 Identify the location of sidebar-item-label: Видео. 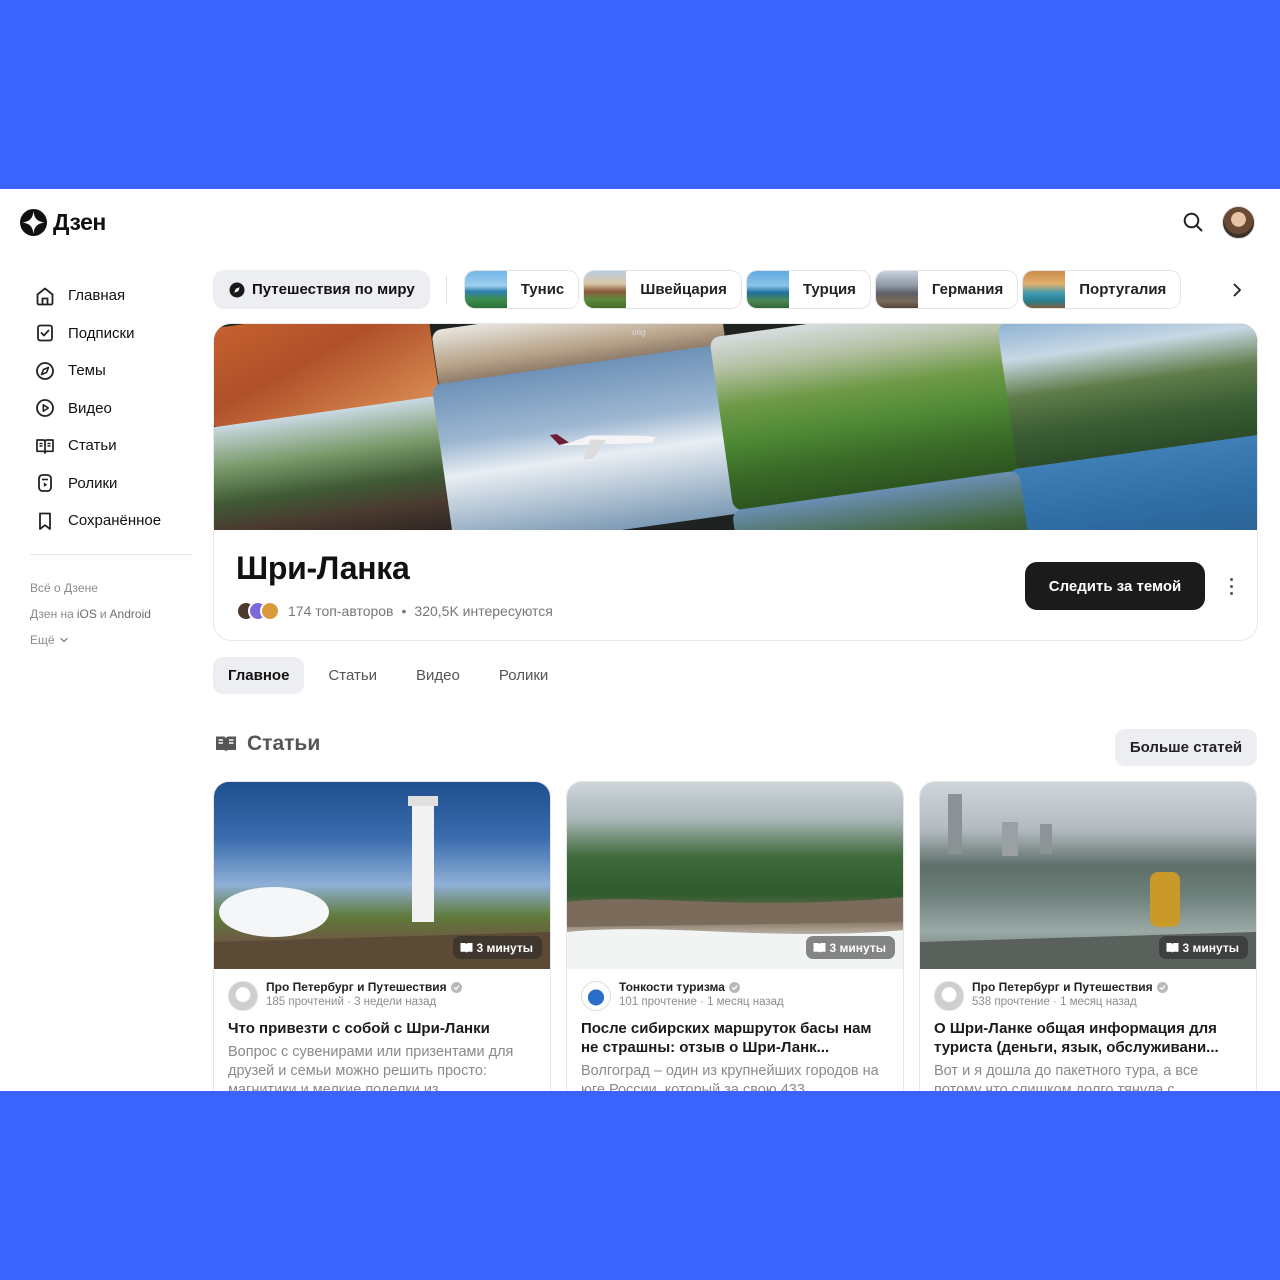
(90, 408).